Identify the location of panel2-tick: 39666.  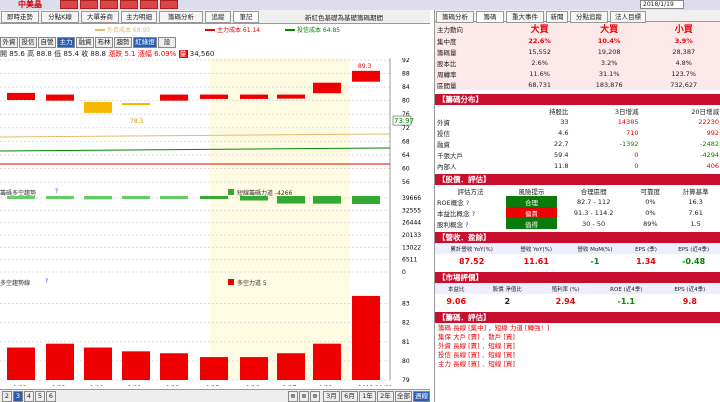
(411, 198).